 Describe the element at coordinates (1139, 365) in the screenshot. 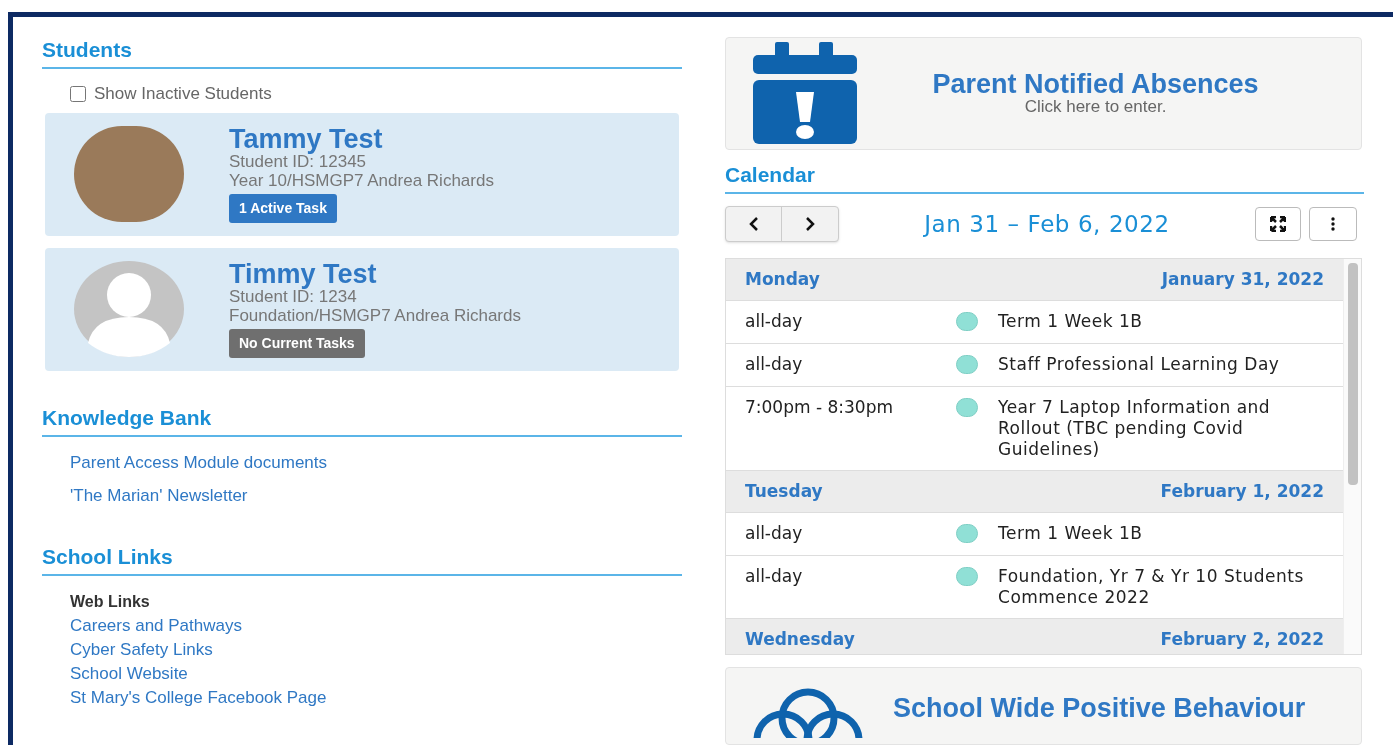

I see `event-title: Staff Professional Learning Day` at that location.